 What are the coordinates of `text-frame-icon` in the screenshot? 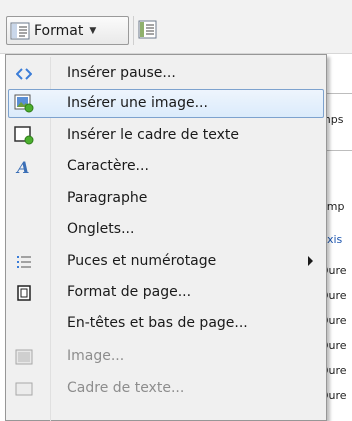 It's located at (24, 388).